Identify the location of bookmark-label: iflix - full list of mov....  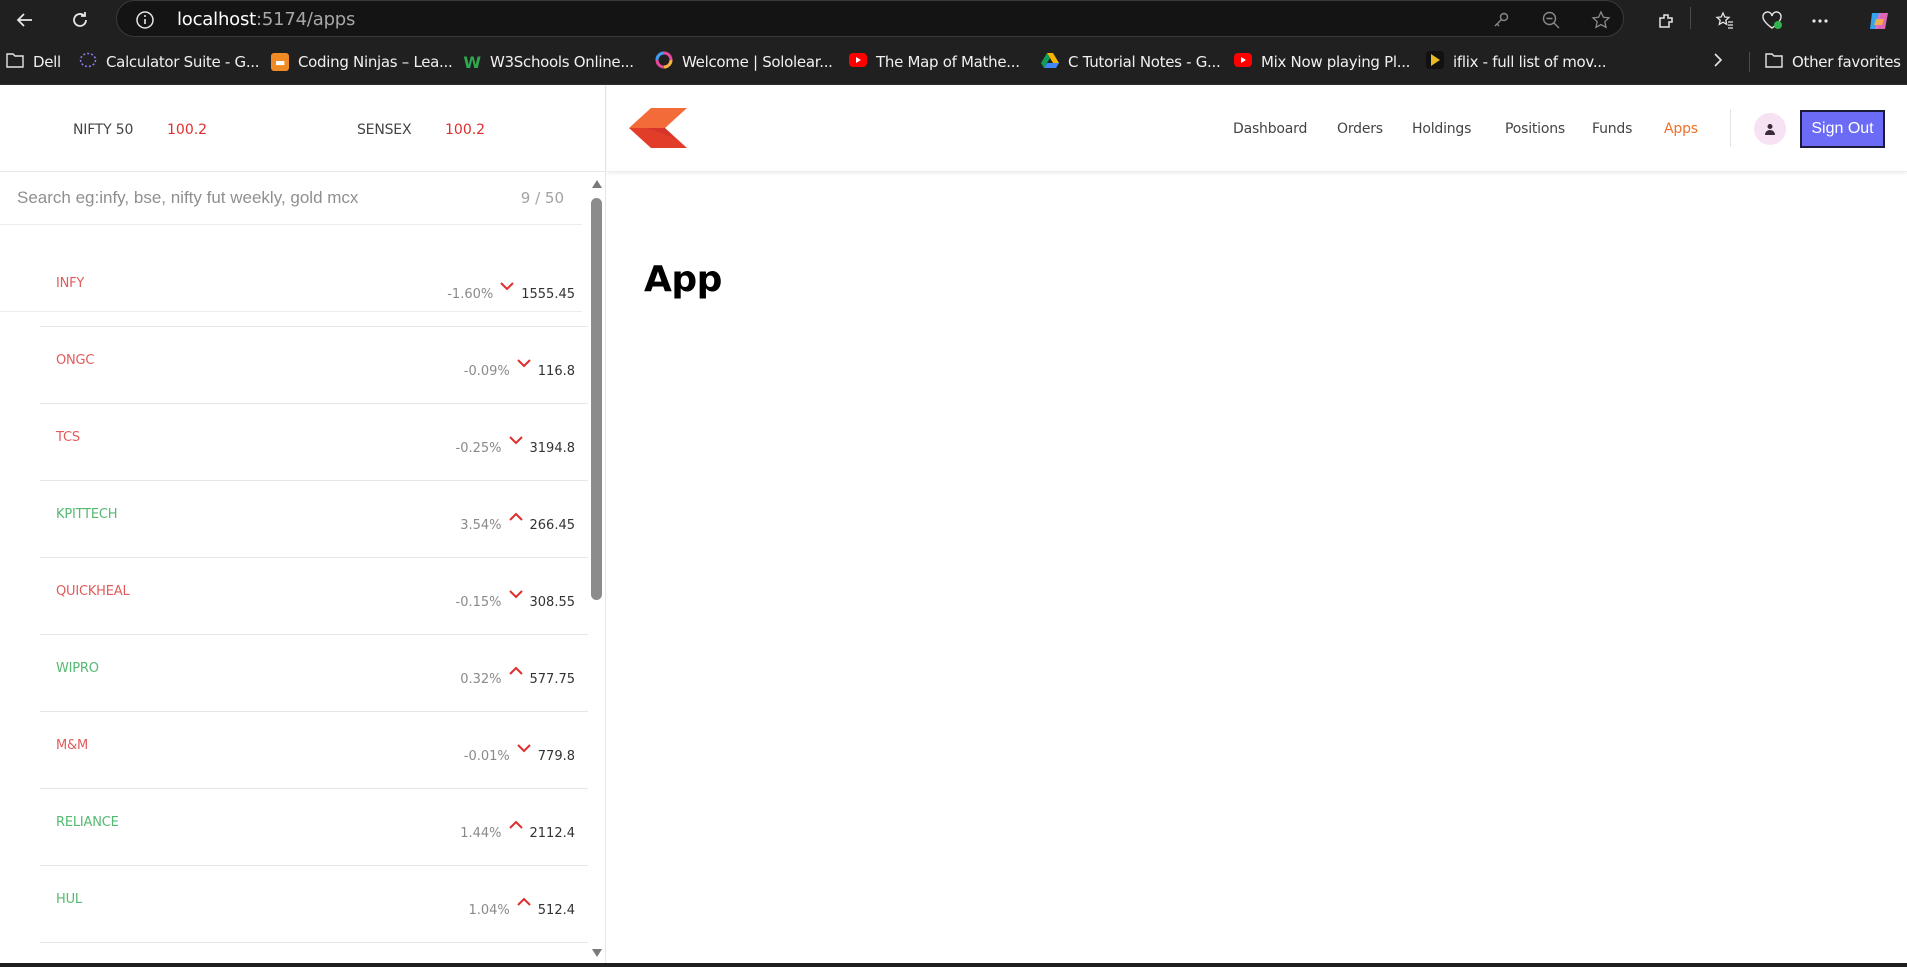
(1530, 62).